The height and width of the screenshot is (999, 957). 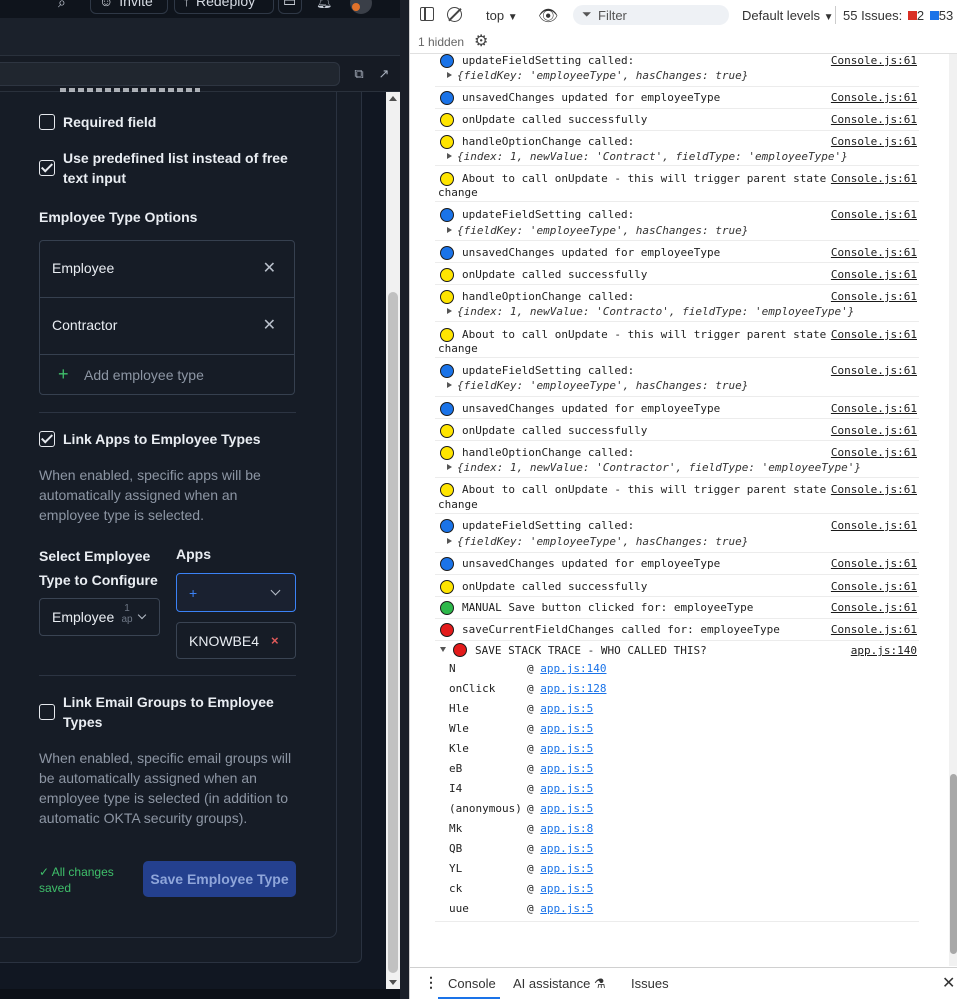 What do you see at coordinates (236, 592) in the screenshot?
I see `apps-select: +` at bounding box center [236, 592].